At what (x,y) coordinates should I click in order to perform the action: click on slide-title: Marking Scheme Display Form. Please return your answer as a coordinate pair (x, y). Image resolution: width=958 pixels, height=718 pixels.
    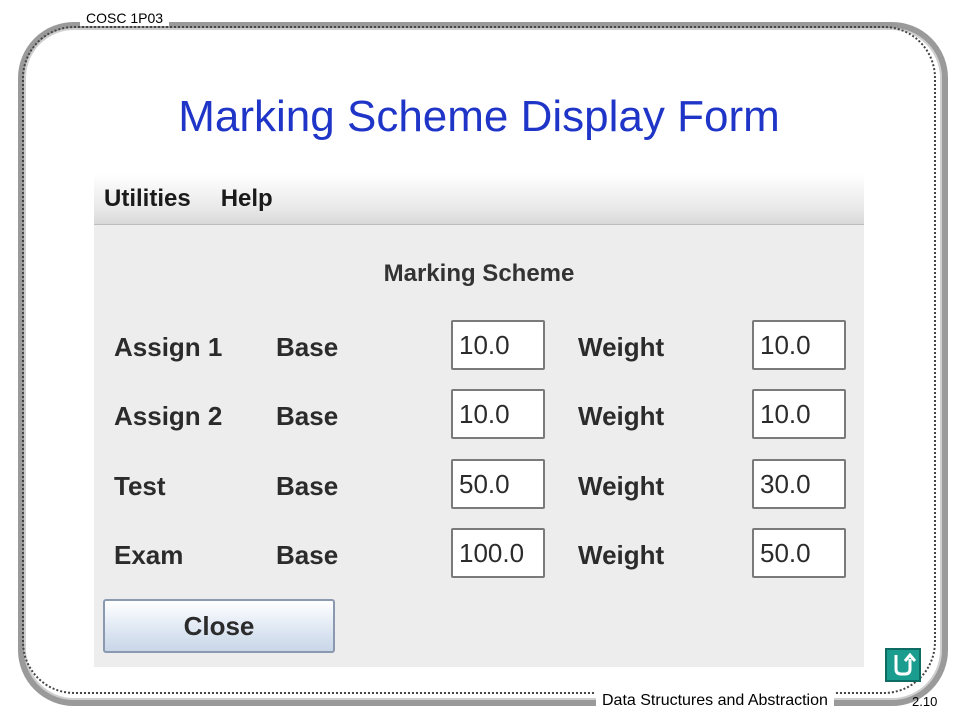
    Looking at the image, I should click on (479, 116).